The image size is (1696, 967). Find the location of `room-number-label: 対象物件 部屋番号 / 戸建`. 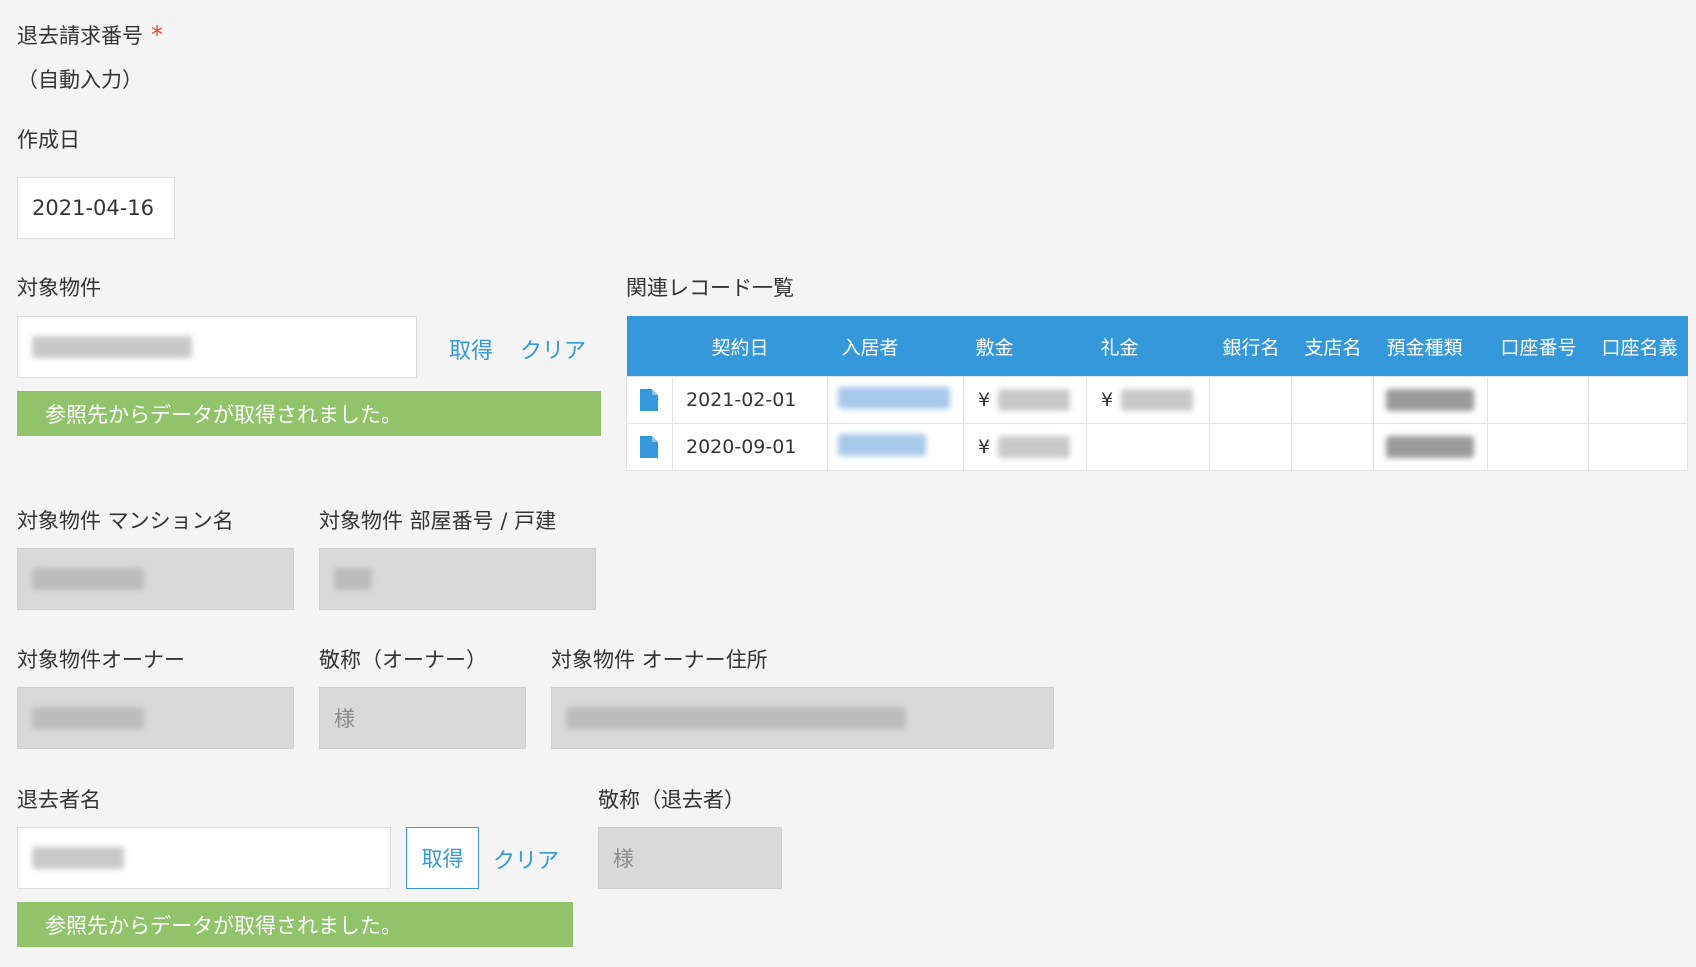

room-number-label: 対象物件 部屋番号 / 戸建 is located at coordinates (438, 521).